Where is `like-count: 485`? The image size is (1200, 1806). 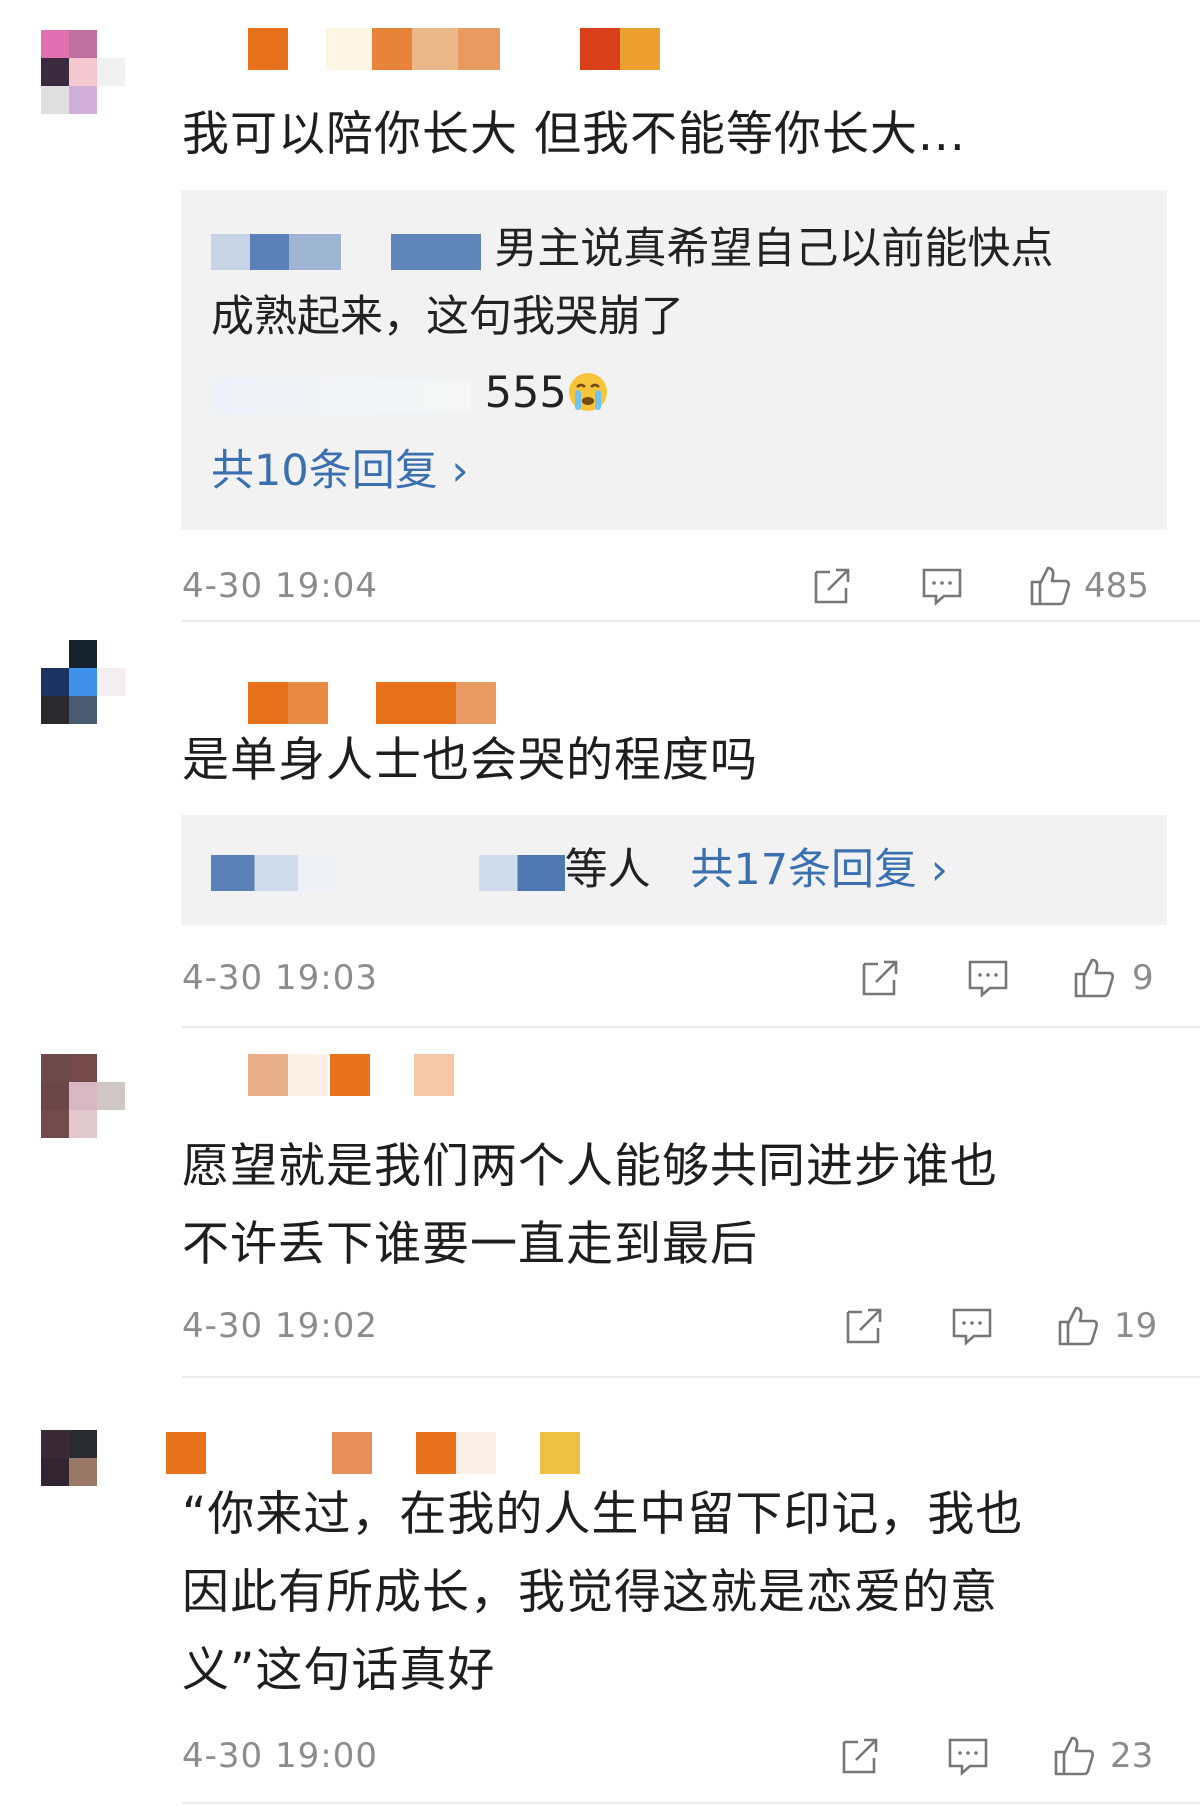
like-count: 485 is located at coordinates (1116, 586).